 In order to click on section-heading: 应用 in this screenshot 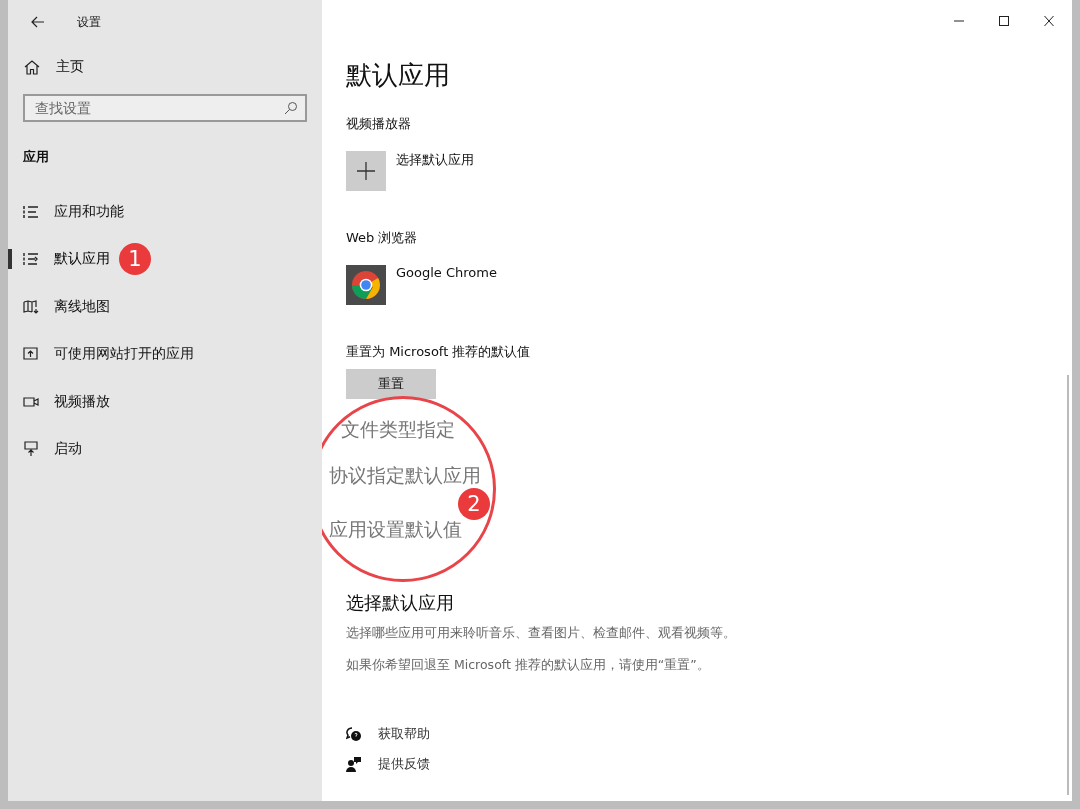, I will do `click(36, 157)`.